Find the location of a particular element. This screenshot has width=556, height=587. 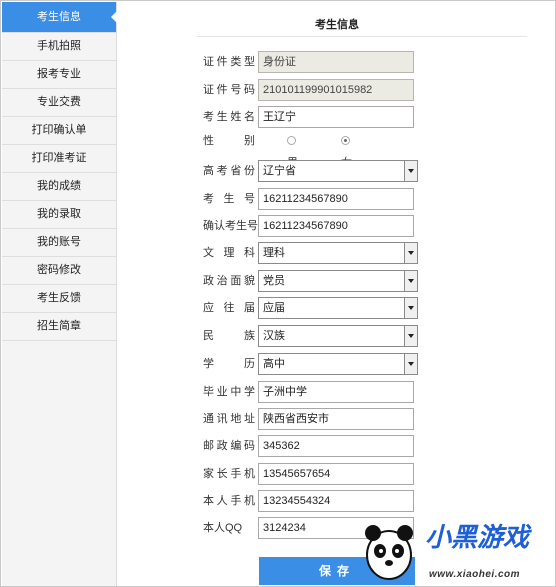

sidebar-item-label: 报考专业 is located at coordinates (59, 74).